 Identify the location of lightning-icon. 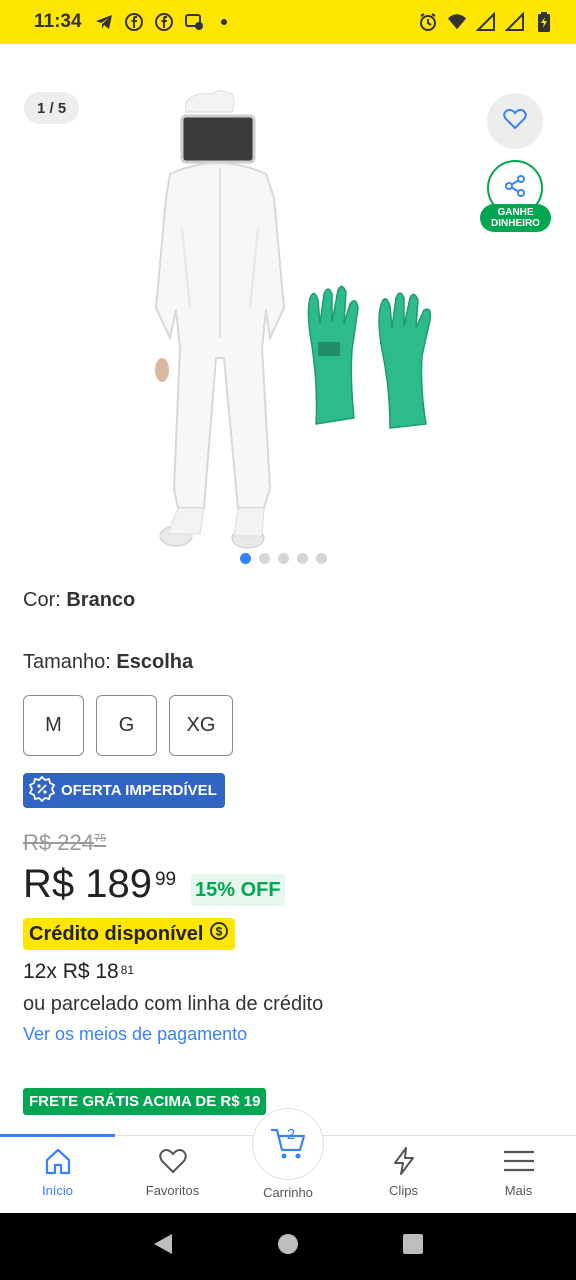
(404, 1162).